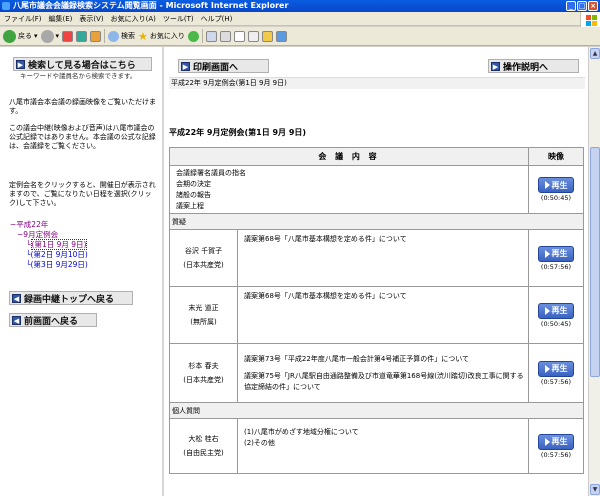  Describe the element at coordinates (23, 19) in the screenshot. I see `menu-file: ファイル(F)` at that location.